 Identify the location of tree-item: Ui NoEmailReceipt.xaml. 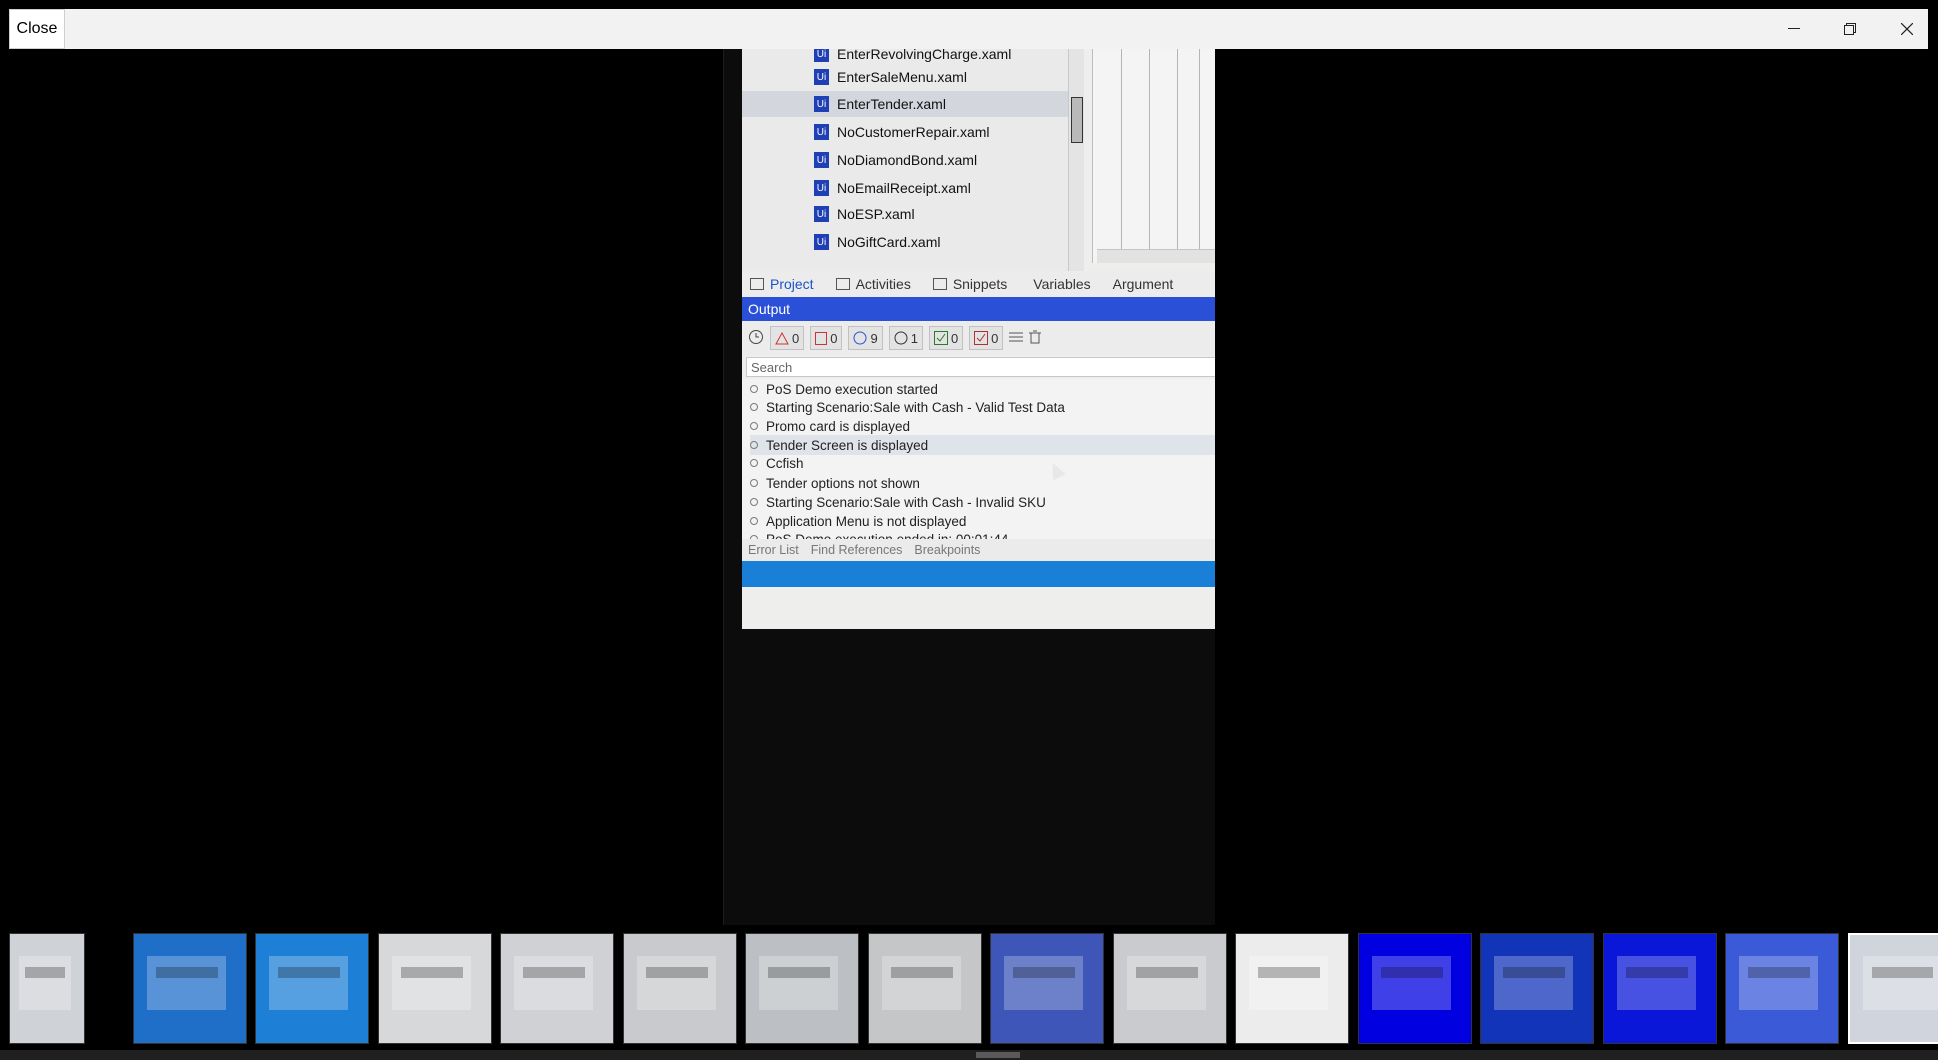
(892, 188).